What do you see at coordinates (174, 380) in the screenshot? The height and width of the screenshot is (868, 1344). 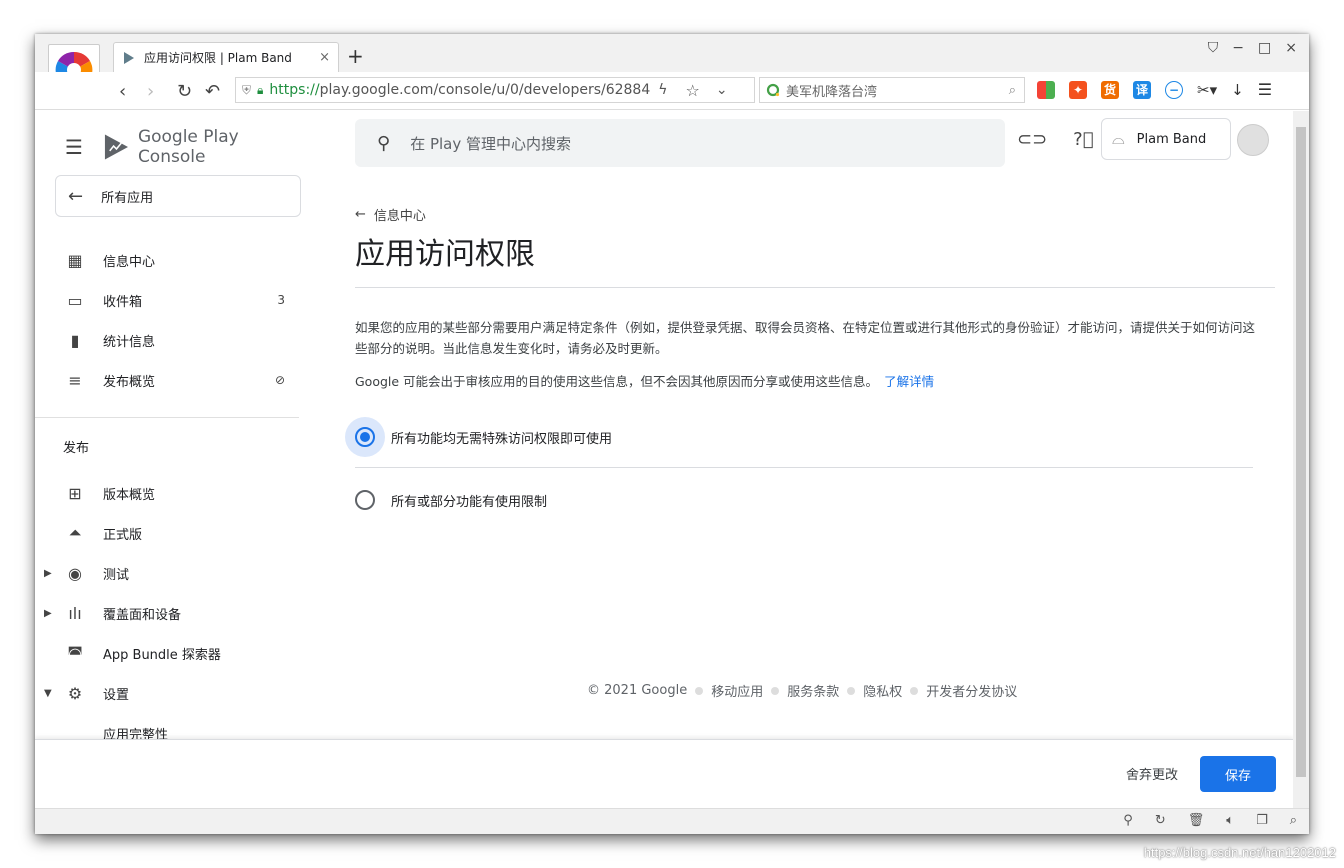 I see `sidebar-item-publishing-overview: ≡ 发布概览 ⊘` at bounding box center [174, 380].